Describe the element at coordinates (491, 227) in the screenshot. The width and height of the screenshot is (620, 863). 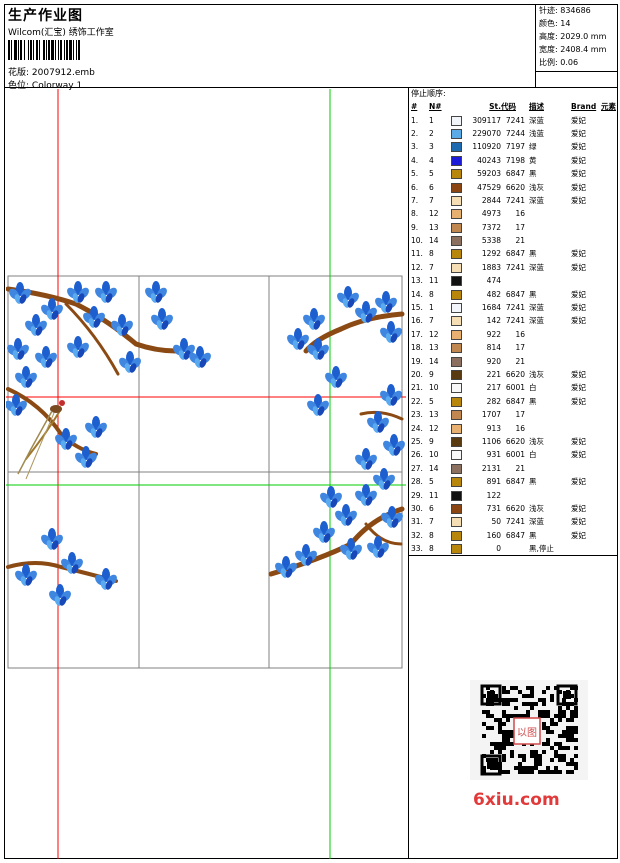
I see `stitch-count-cell: 7372` at that location.